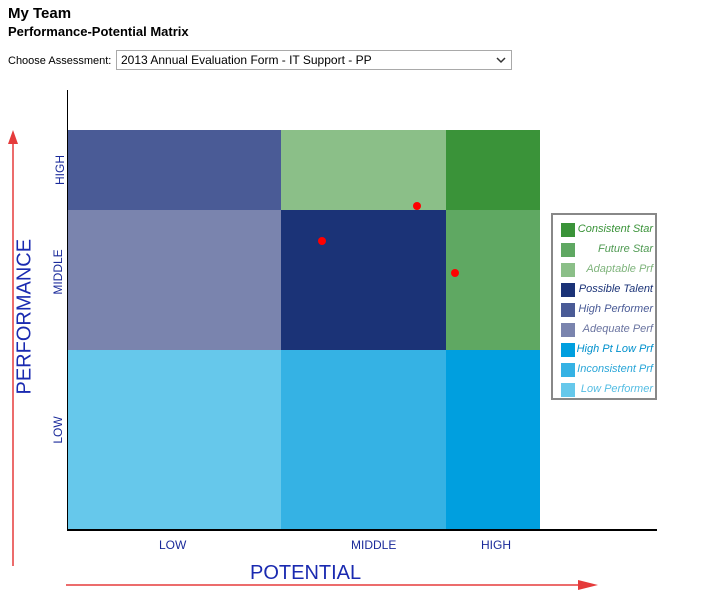  Describe the element at coordinates (615, 369) in the screenshot. I see `legend-label: Inconsistent Prf` at that location.